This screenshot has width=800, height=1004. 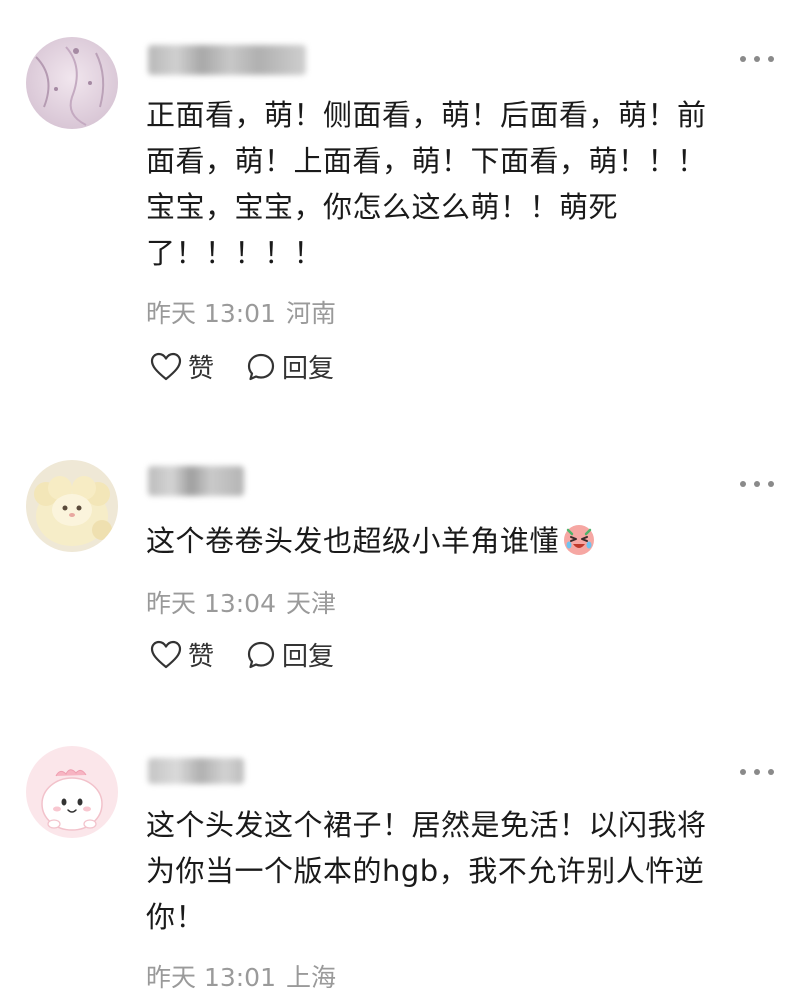 I want to click on comment-meta: 昨天 13:01 上海, so click(x=241, y=976).